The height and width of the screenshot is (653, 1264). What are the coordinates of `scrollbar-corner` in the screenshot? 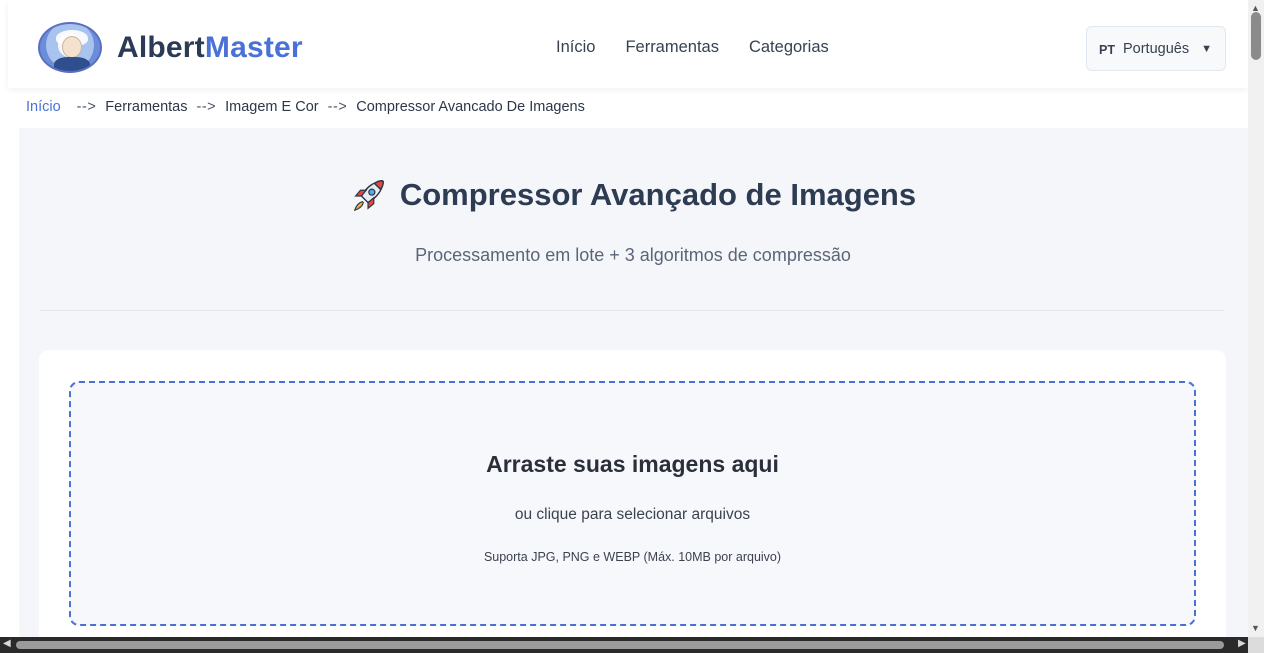 It's located at (1256, 645).